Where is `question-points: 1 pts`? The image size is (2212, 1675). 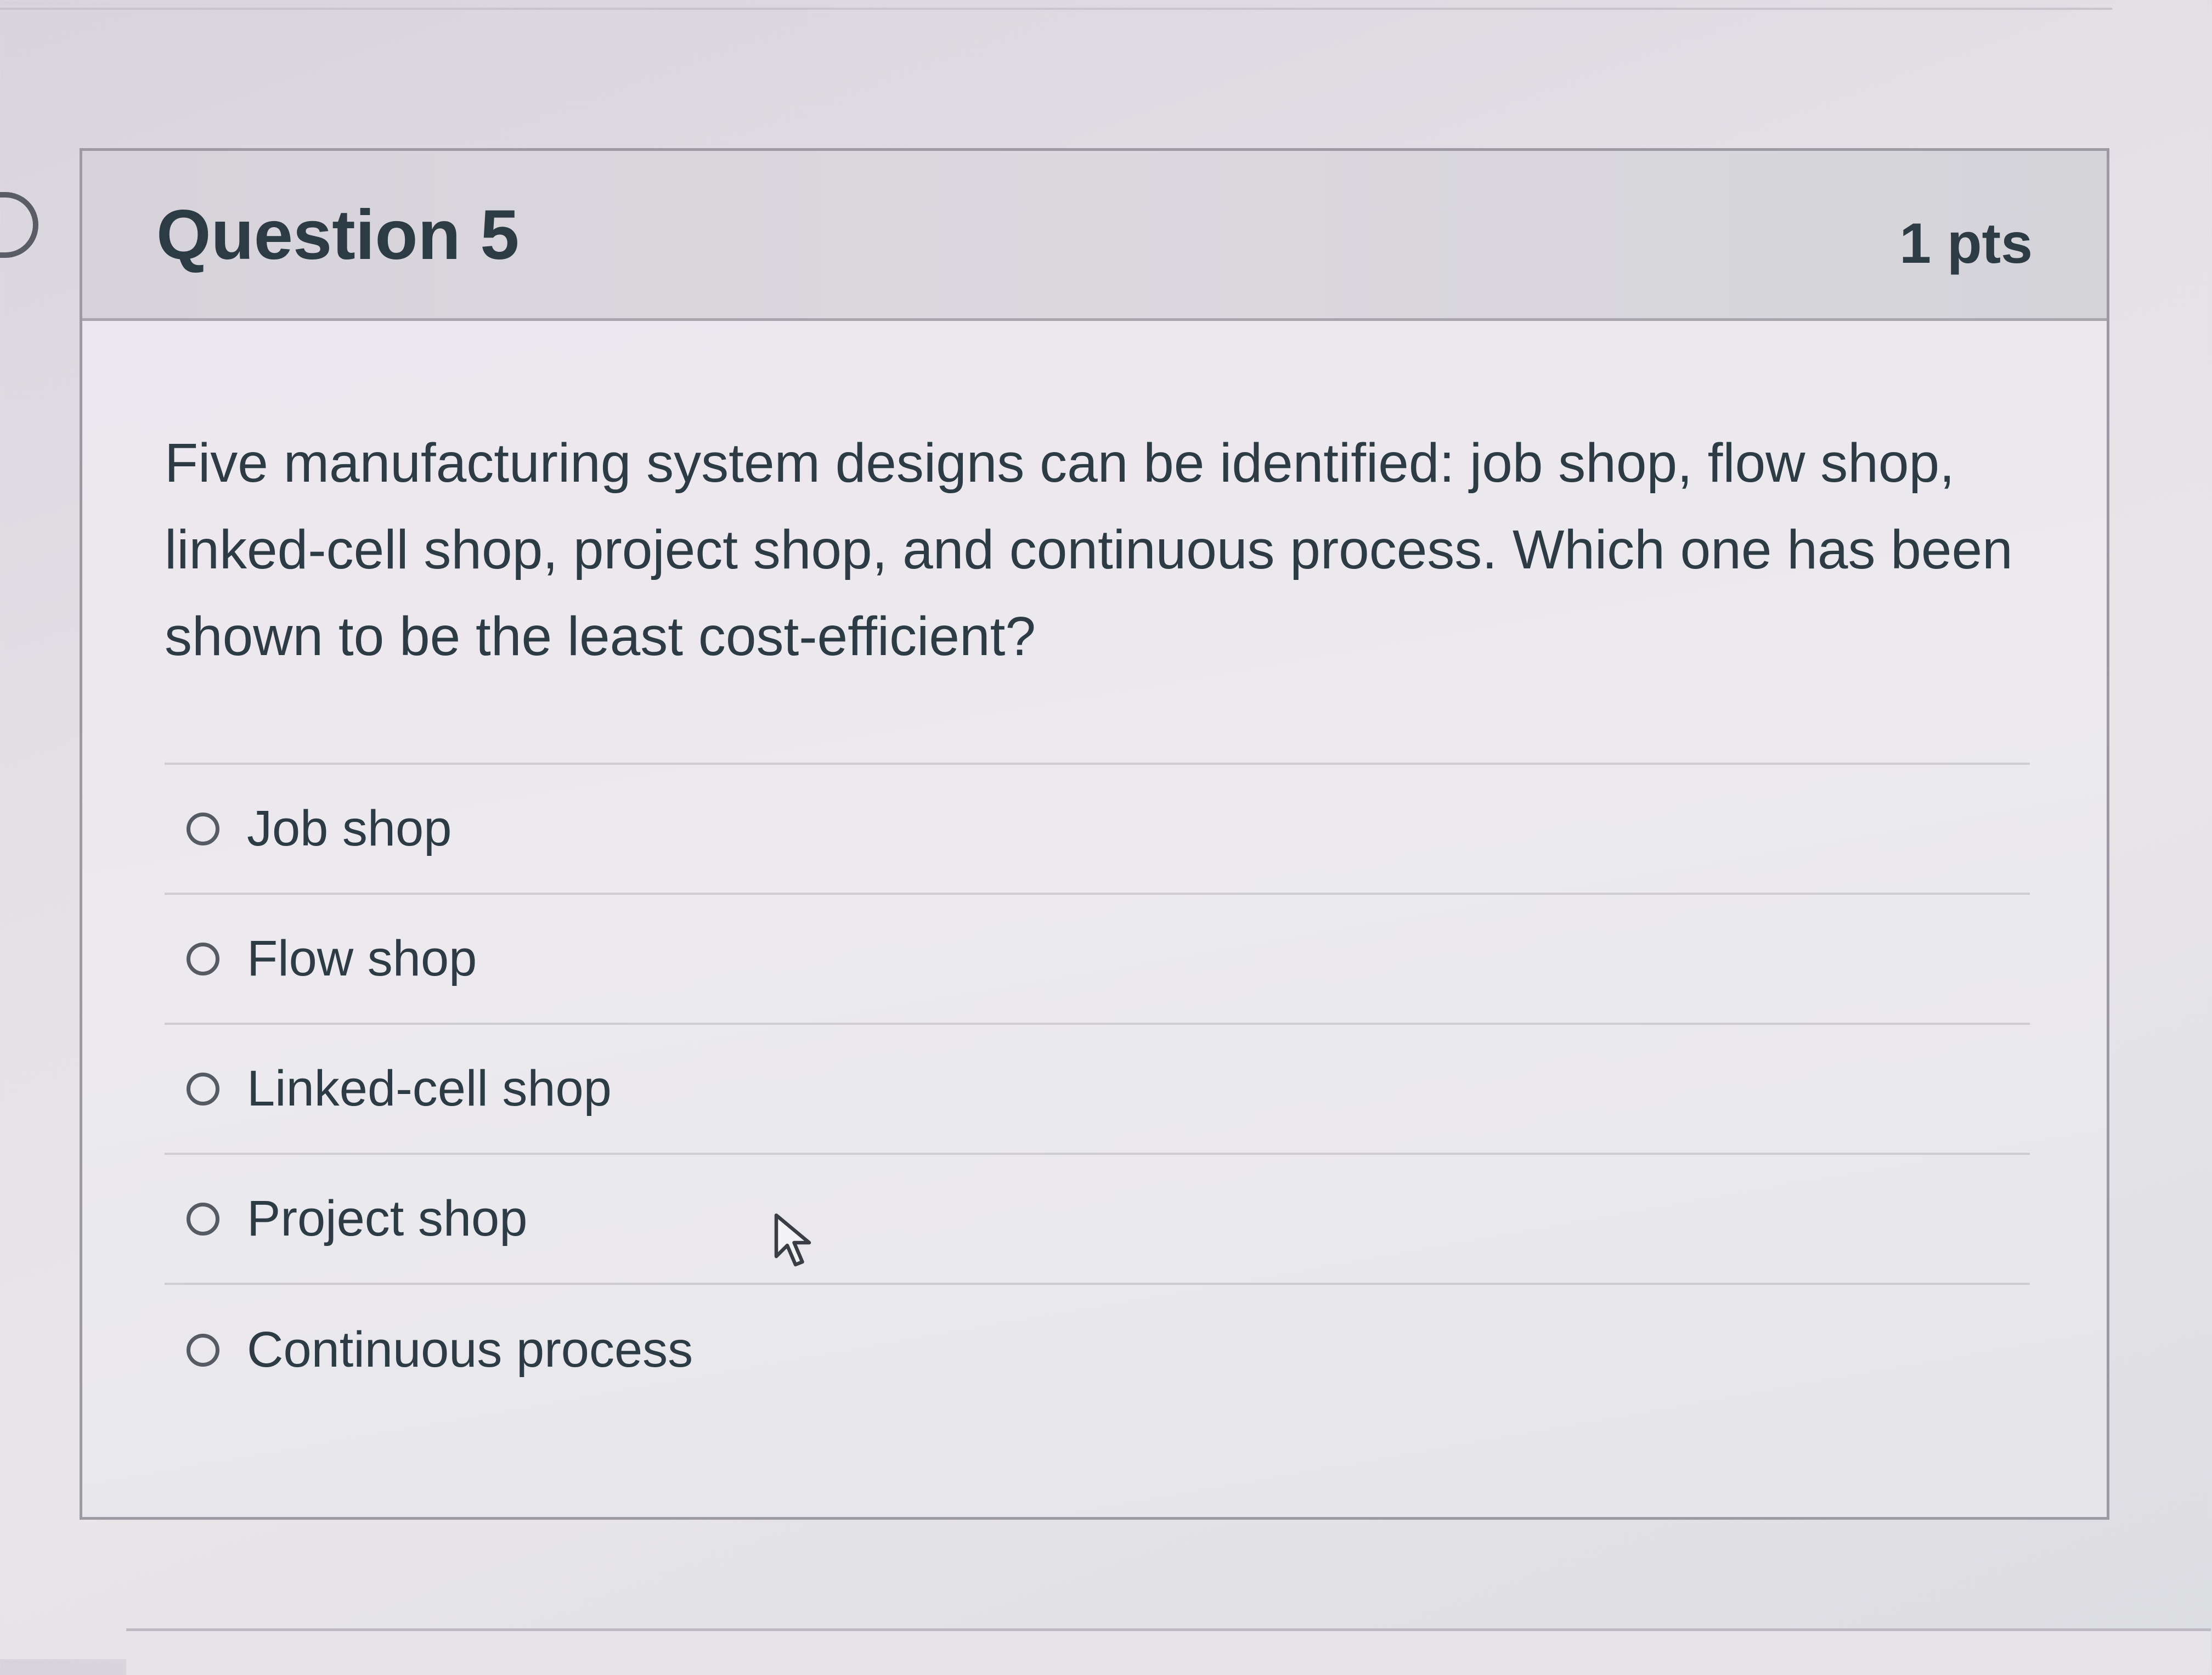 question-points: 1 pts is located at coordinates (1966, 244).